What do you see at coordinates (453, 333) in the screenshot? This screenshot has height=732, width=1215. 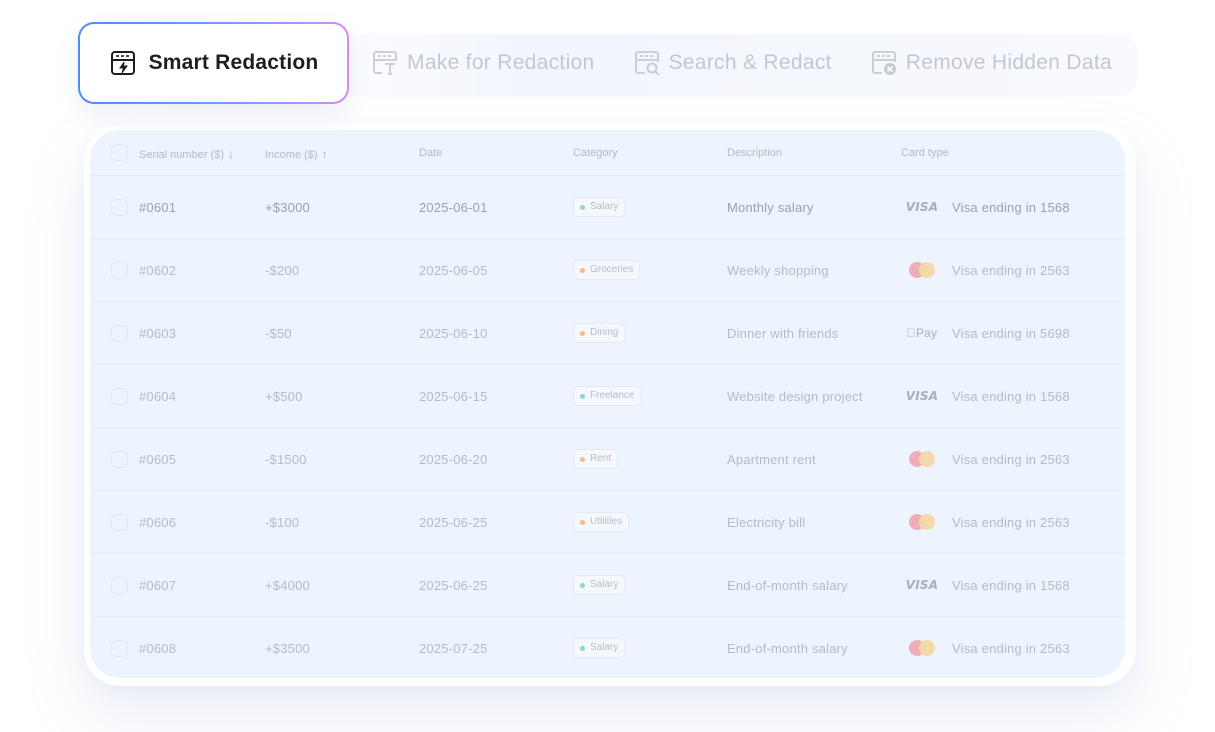 I see `cell-date: 2025-06-10` at bounding box center [453, 333].